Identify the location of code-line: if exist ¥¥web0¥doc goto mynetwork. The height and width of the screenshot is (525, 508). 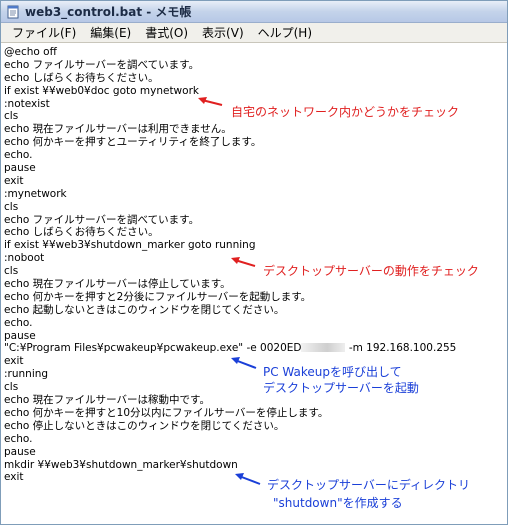
(101, 90).